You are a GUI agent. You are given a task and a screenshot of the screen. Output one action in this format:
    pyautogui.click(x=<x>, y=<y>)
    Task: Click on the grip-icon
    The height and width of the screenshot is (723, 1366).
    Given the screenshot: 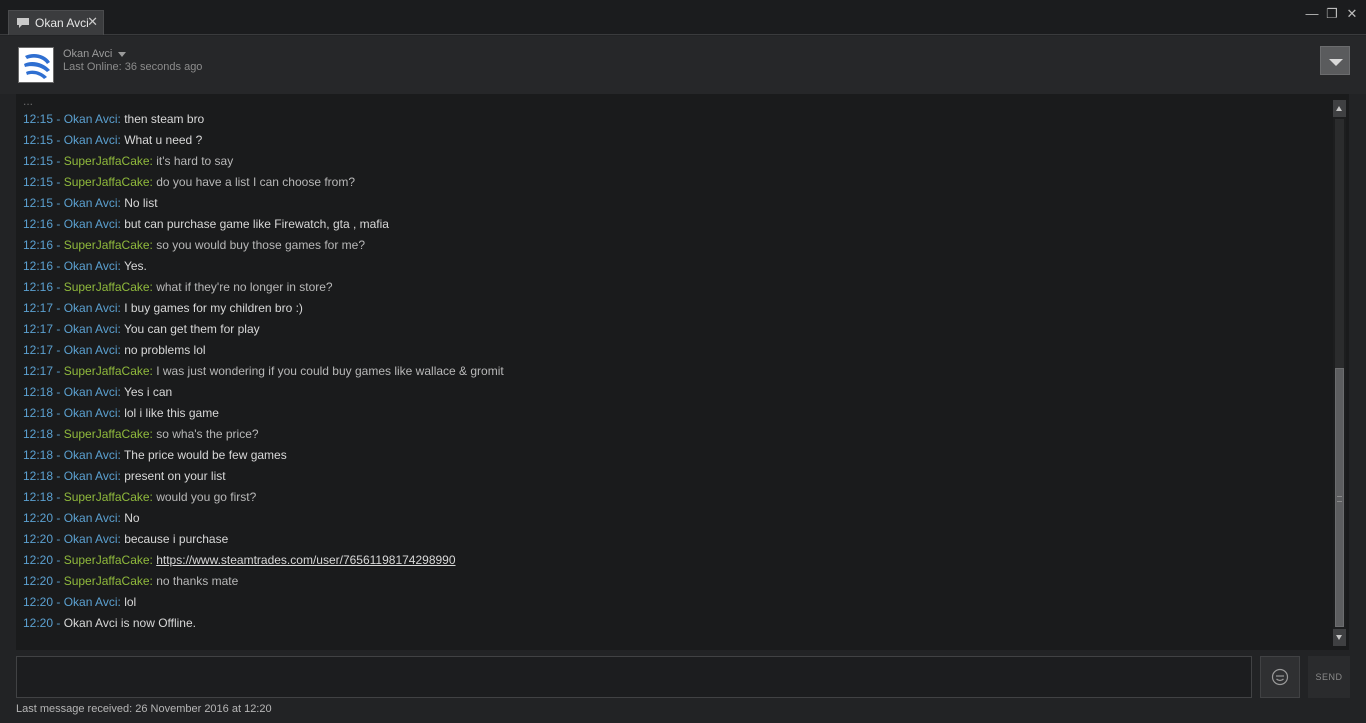 What is the action you would take?
    pyautogui.click(x=1339, y=499)
    